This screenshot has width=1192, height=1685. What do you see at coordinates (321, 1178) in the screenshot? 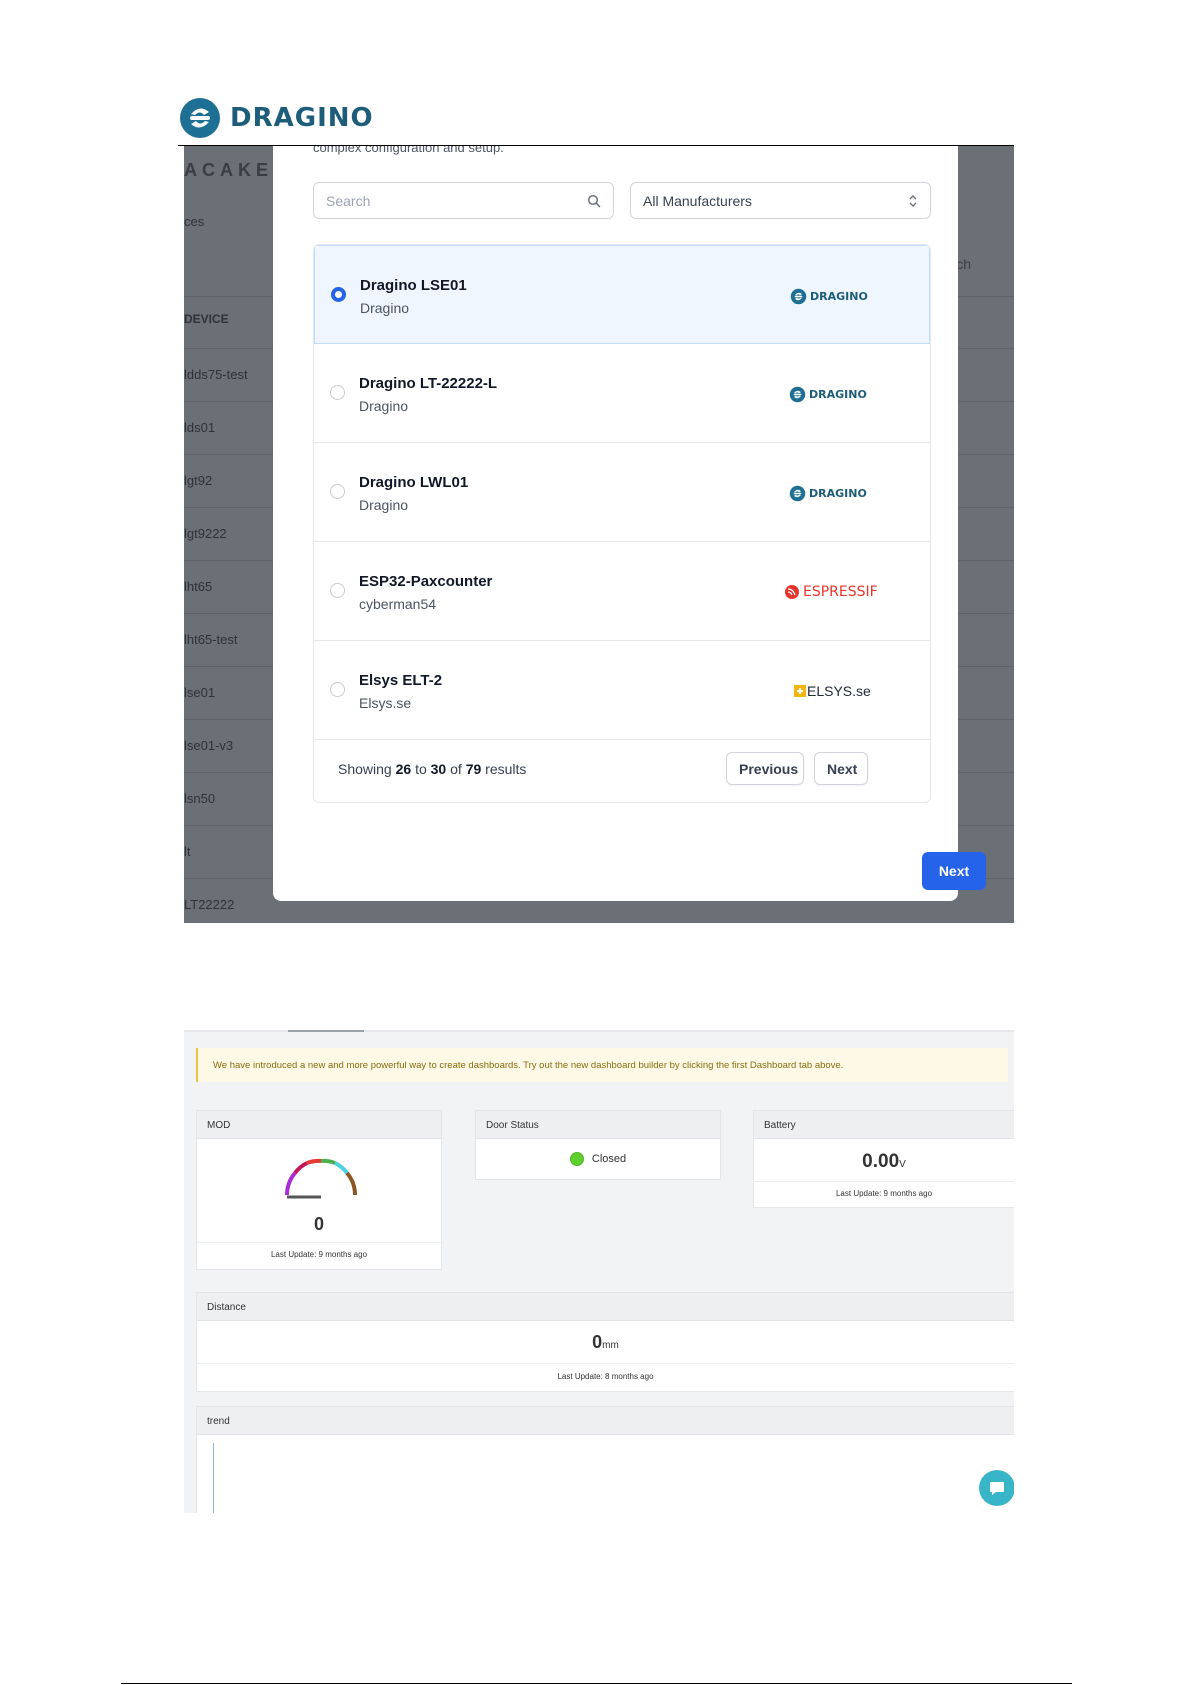
I see `gauge-icon` at bounding box center [321, 1178].